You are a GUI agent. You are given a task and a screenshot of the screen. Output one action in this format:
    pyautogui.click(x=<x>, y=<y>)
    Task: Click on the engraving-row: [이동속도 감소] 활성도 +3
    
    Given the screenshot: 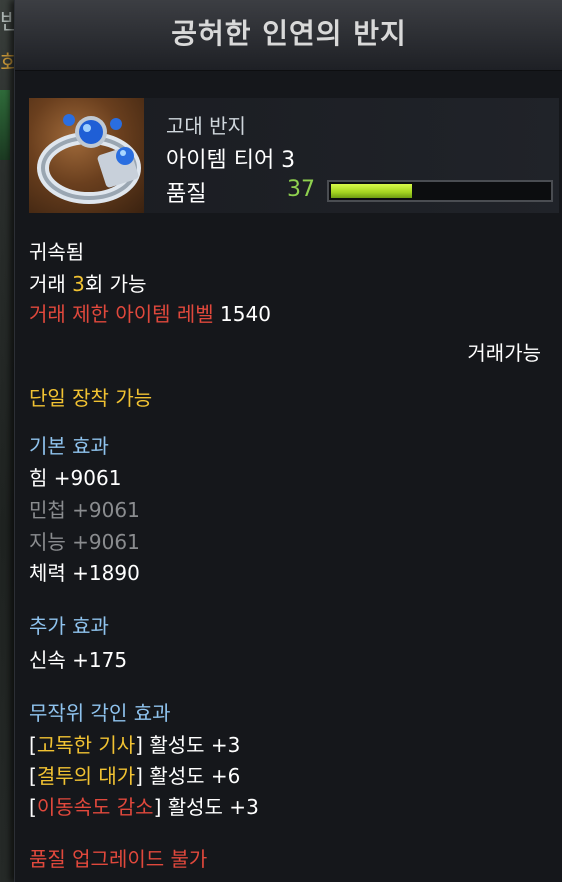 What is the action you would take?
    pyautogui.click(x=144, y=805)
    